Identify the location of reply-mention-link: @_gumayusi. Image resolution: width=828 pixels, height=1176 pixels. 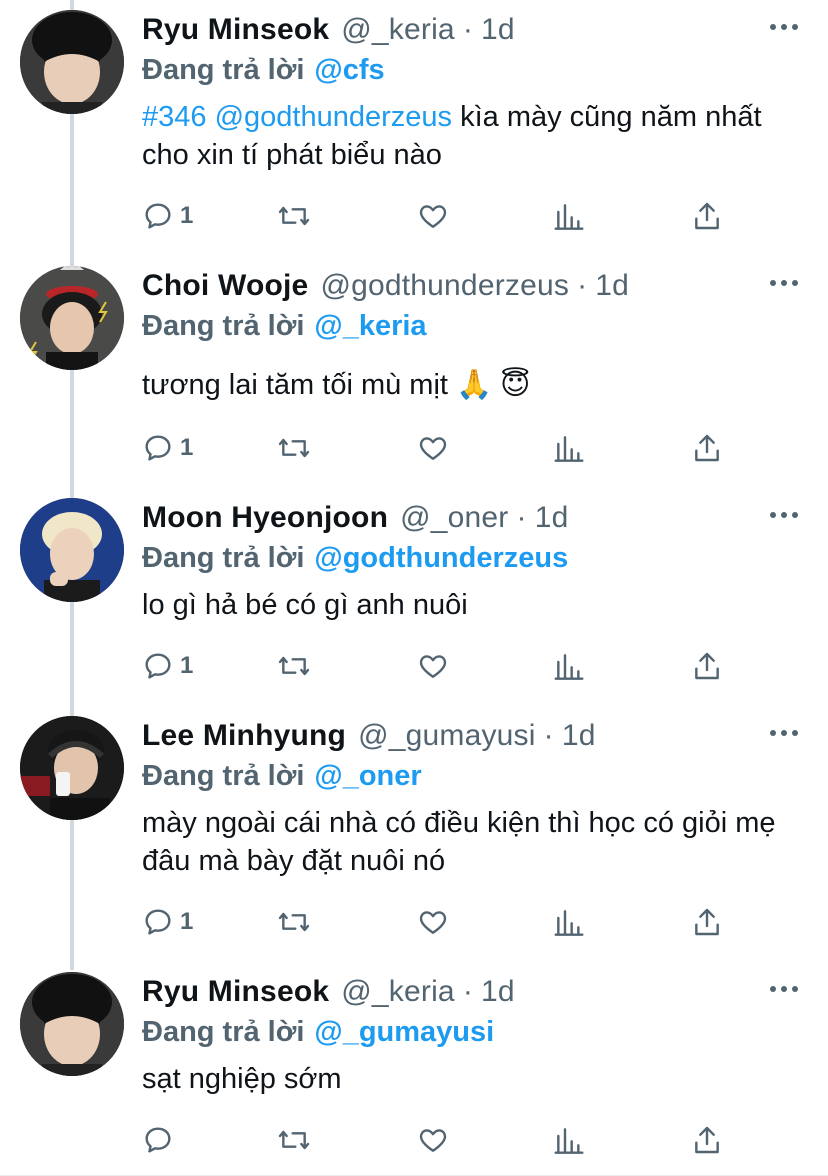
(404, 1032).